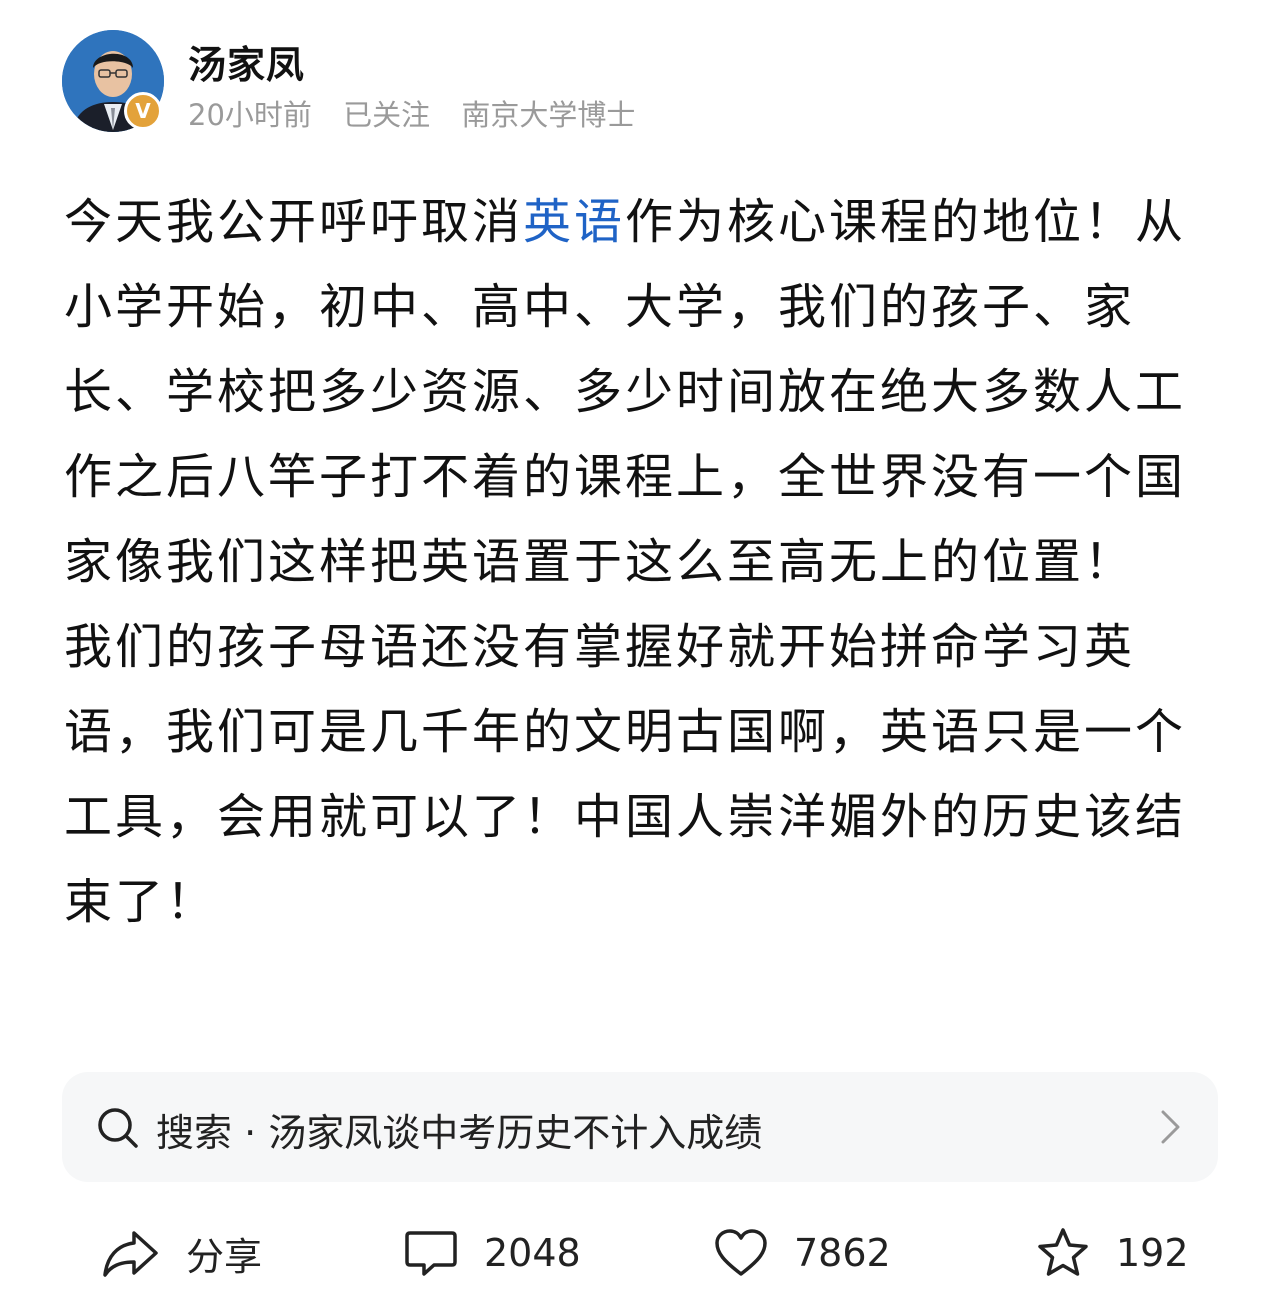  I want to click on post-time: 20小时前, so click(250, 115).